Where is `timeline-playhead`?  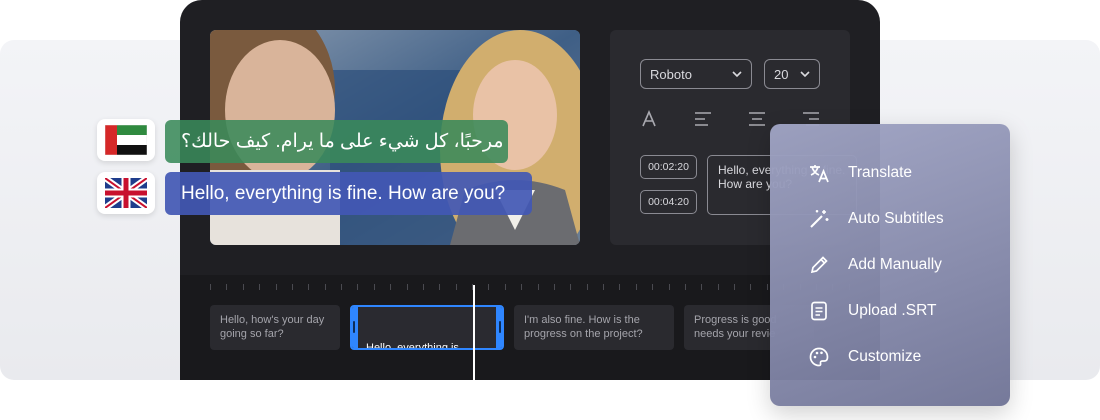
timeline-playhead is located at coordinates (474, 332).